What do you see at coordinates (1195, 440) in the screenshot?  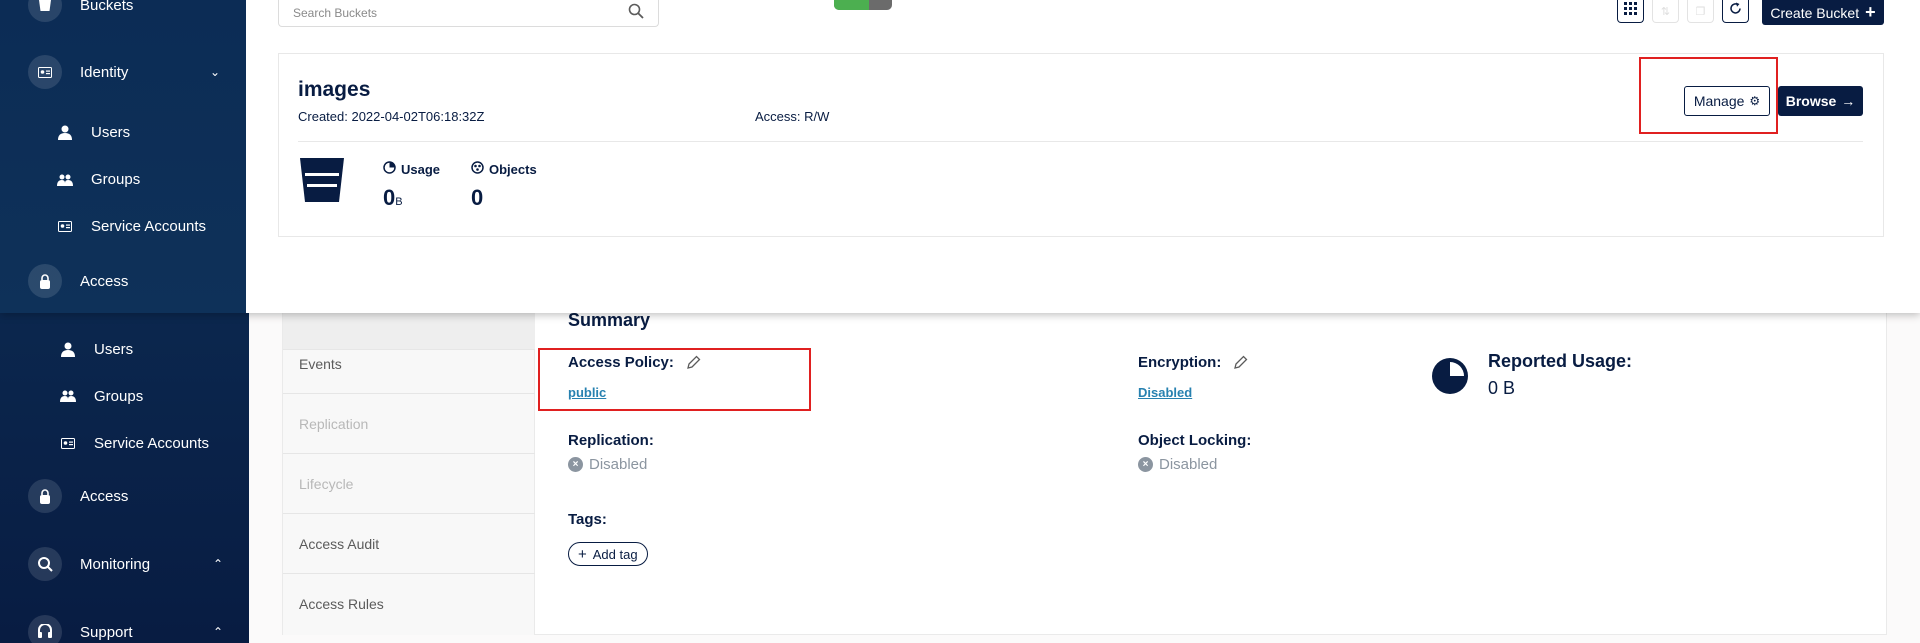 I see `object-locking-label: Object Locking:` at bounding box center [1195, 440].